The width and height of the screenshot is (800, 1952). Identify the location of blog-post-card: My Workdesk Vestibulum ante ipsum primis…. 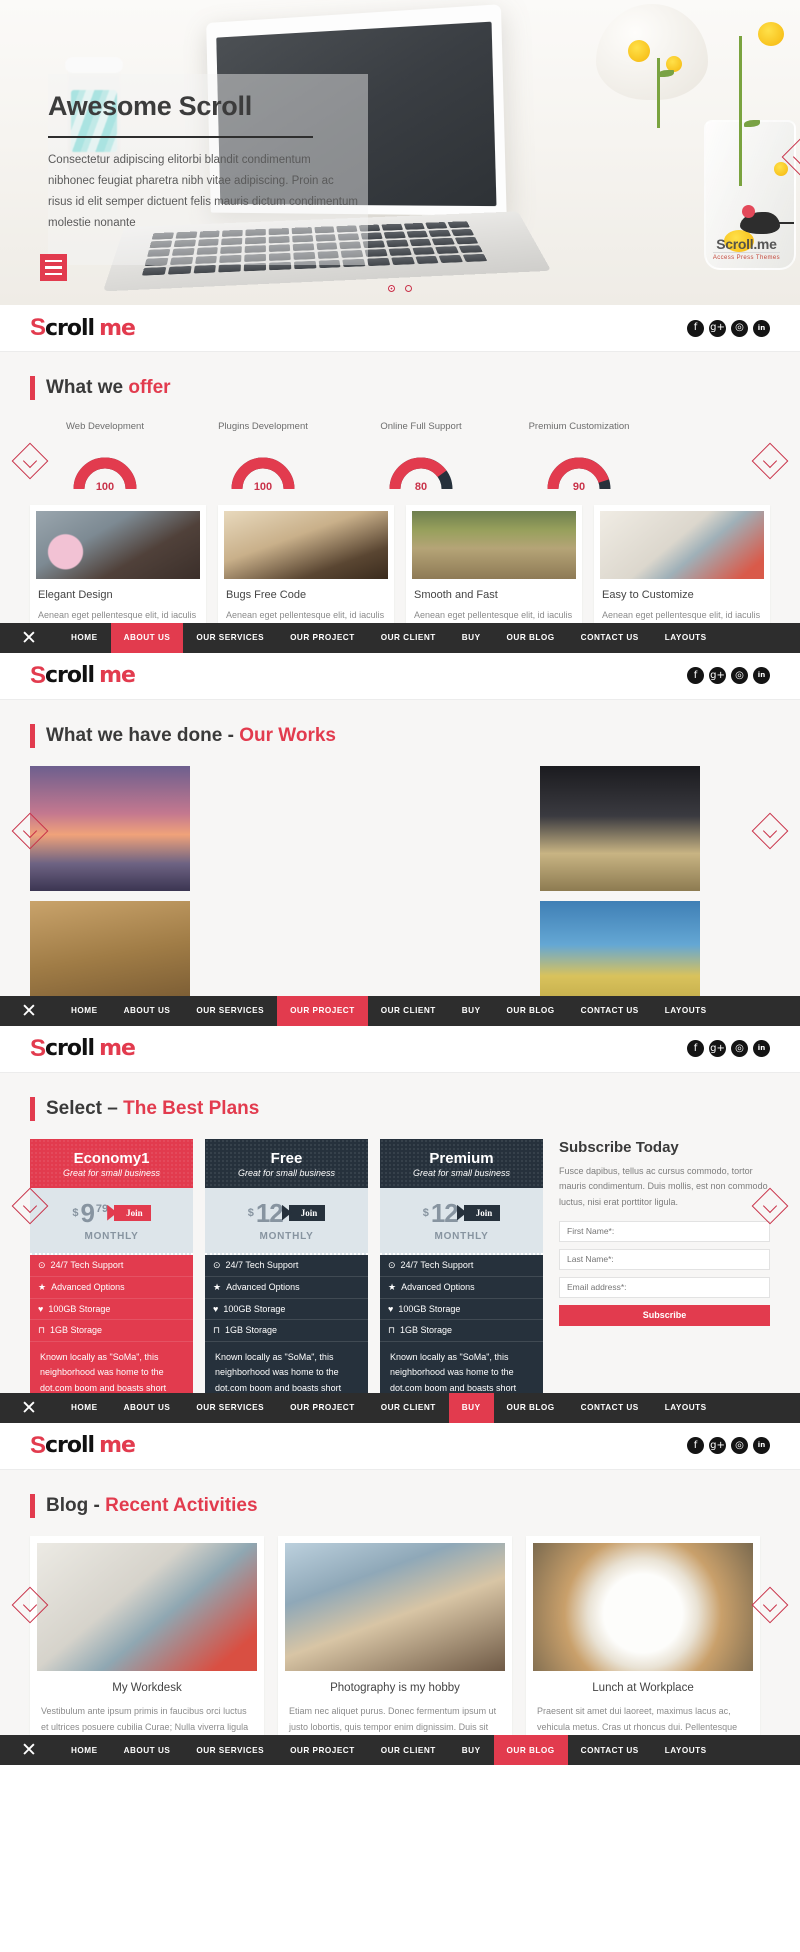
(147, 1650).